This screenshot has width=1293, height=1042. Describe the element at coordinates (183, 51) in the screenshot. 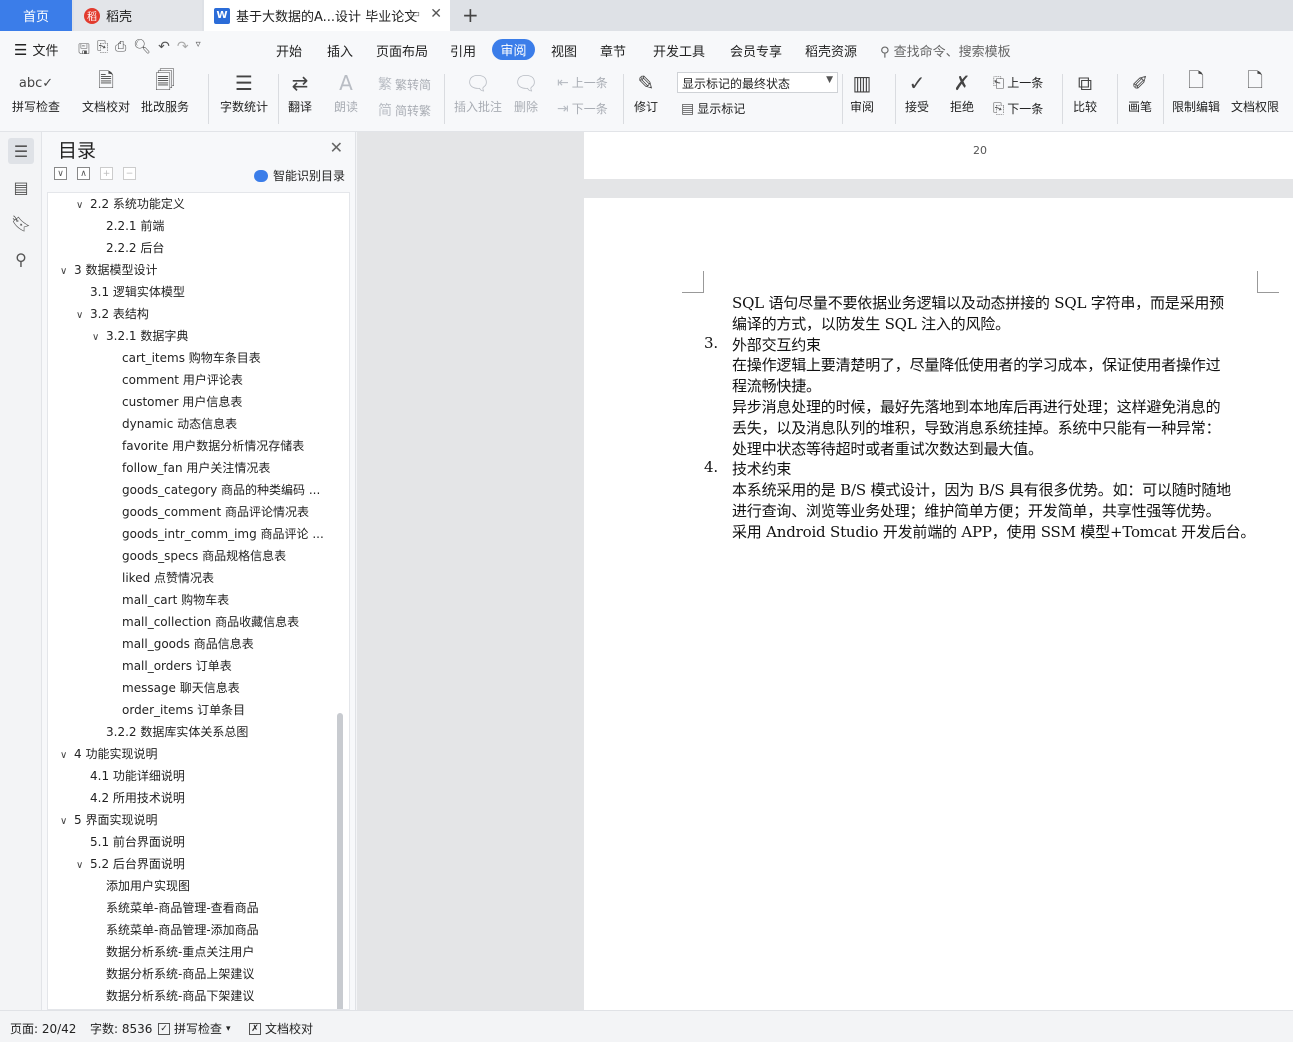

I see `redo-icon: ↷` at that location.